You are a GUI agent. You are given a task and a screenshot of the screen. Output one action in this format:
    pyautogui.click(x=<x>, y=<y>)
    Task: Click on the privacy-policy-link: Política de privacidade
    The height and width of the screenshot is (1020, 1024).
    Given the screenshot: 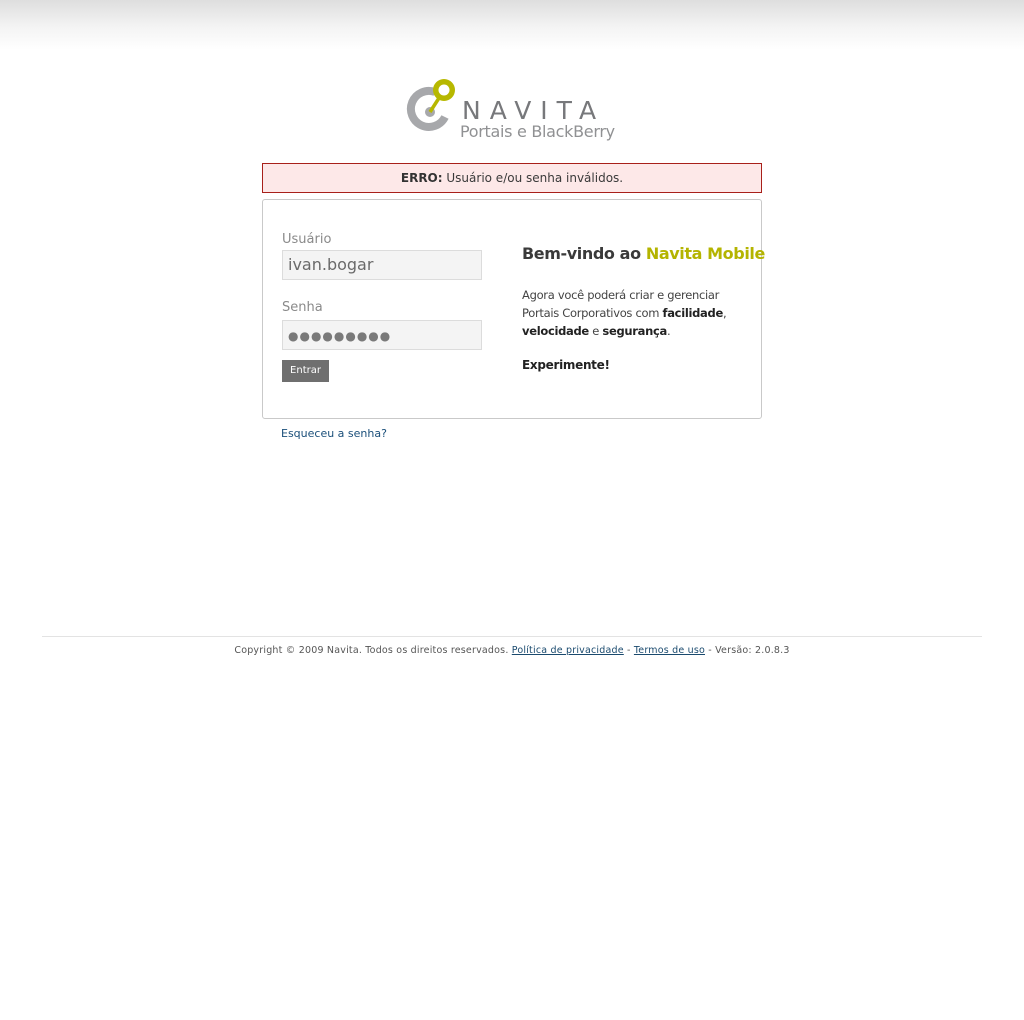 What is the action you would take?
    pyautogui.click(x=568, y=650)
    